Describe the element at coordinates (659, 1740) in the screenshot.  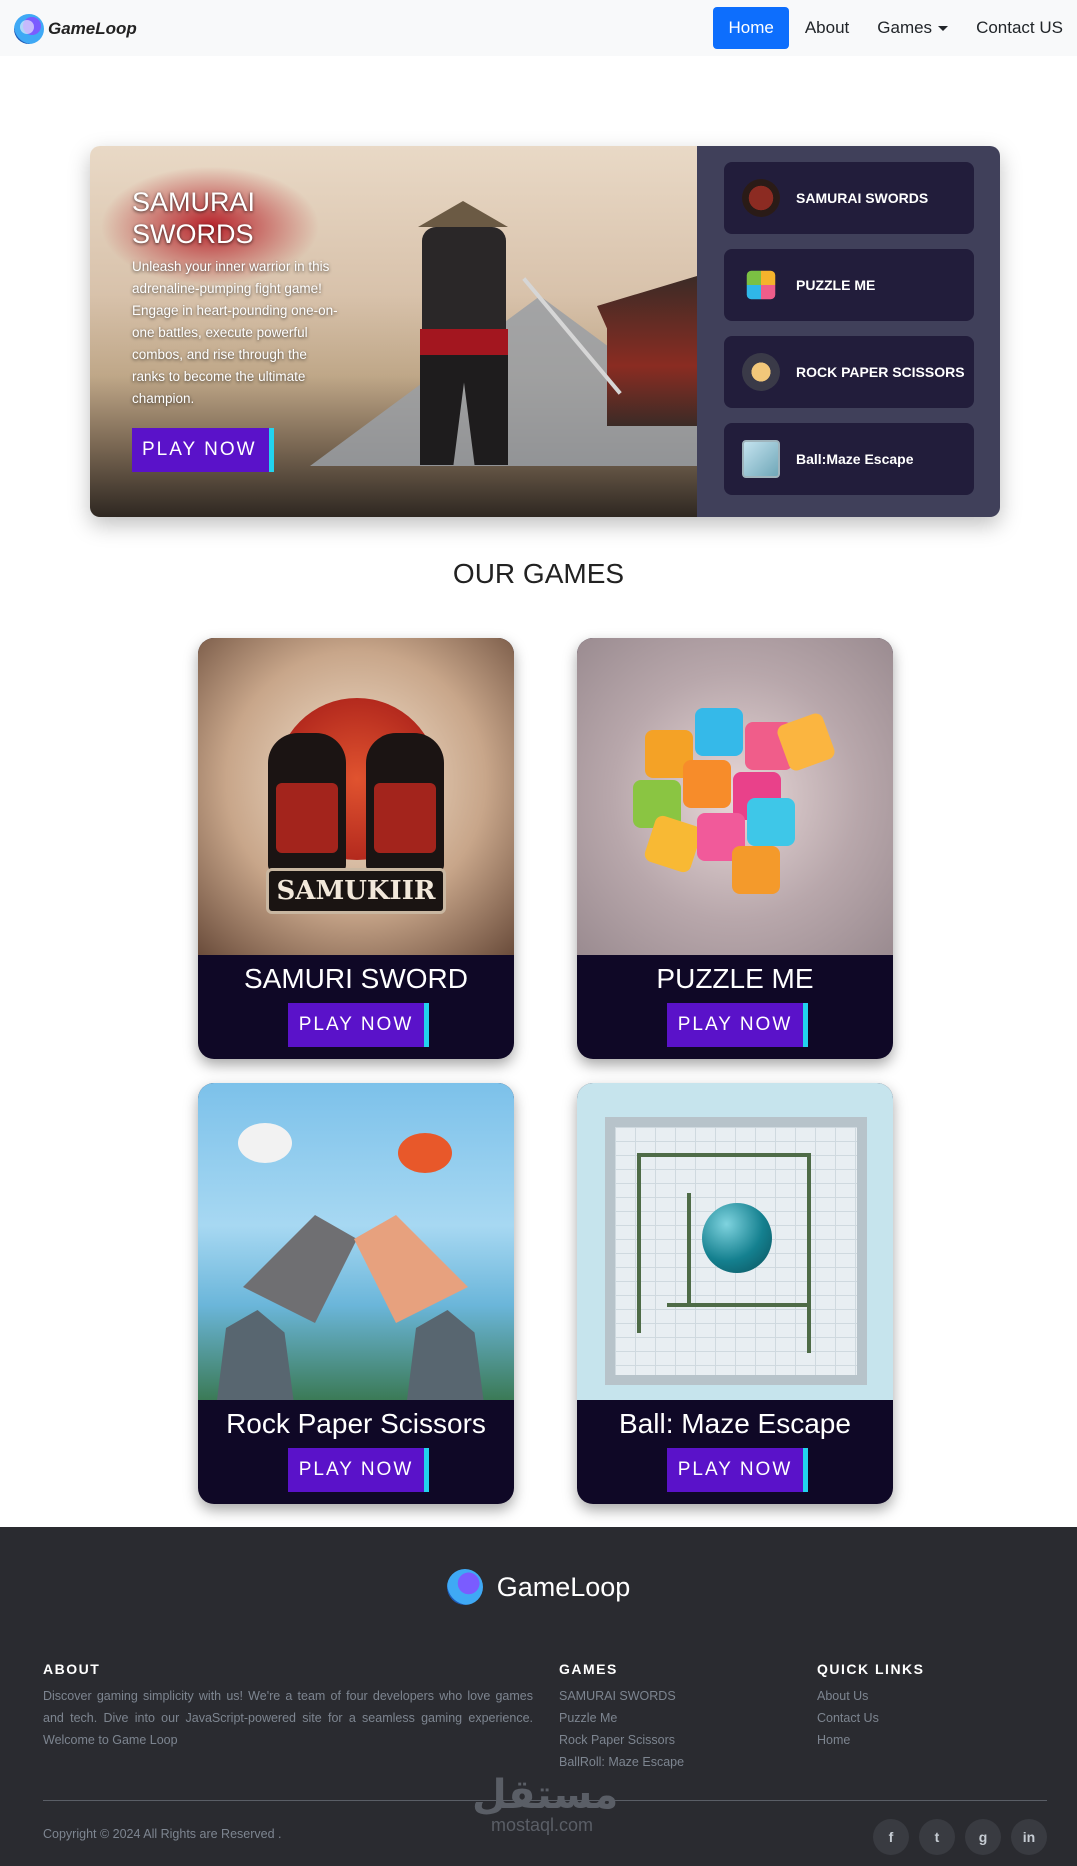
I see `footer-game-link: Rock Paper Scissors` at that location.